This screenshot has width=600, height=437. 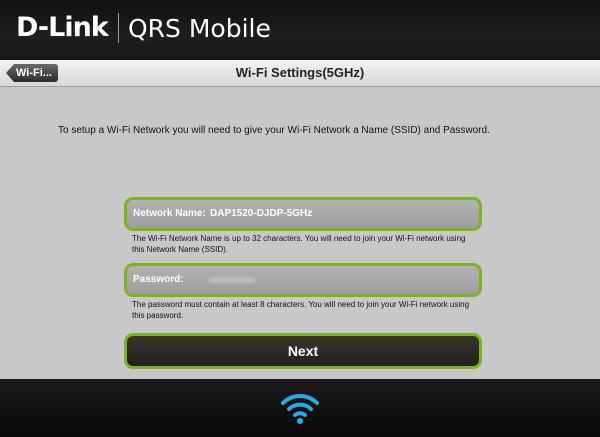 What do you see at coordinates (199, 28) in the screenshot?
I see `app-name: QRS Mobile` at bounding box center [199, 28].